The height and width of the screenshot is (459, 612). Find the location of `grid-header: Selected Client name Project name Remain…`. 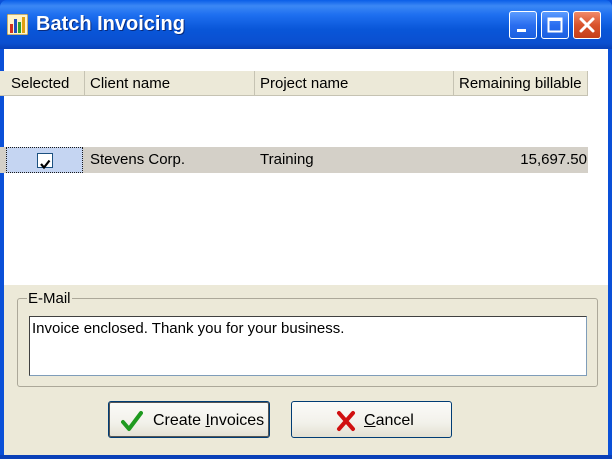

grid-header: Selected Client name Project name Remain… is located at coordinates (294, 83).